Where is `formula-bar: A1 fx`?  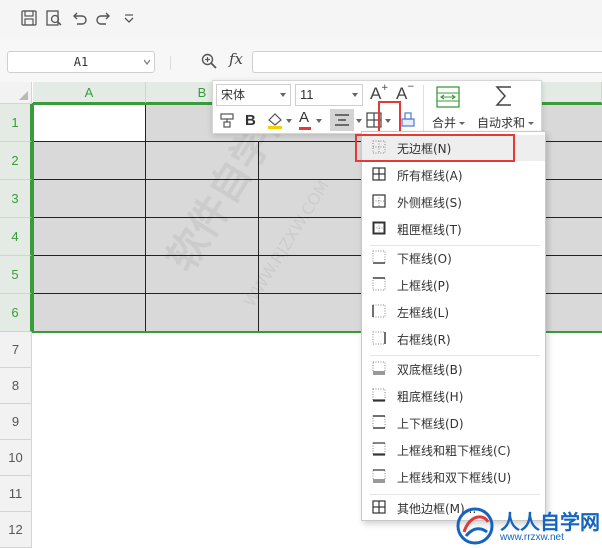
formula-bar: A1 fx is located at coordinates (301, 60).